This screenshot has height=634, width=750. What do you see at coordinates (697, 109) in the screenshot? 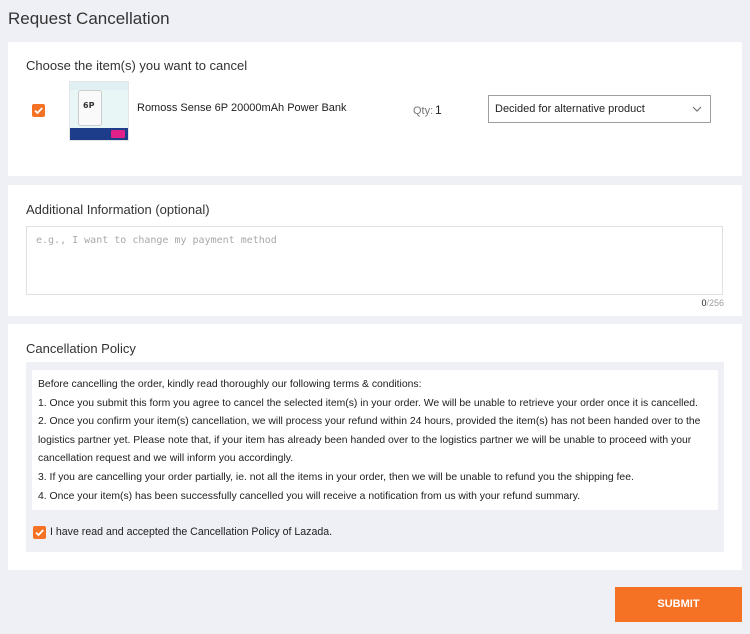
I see `chevron-down-icon` at bounding box center [697, 109].